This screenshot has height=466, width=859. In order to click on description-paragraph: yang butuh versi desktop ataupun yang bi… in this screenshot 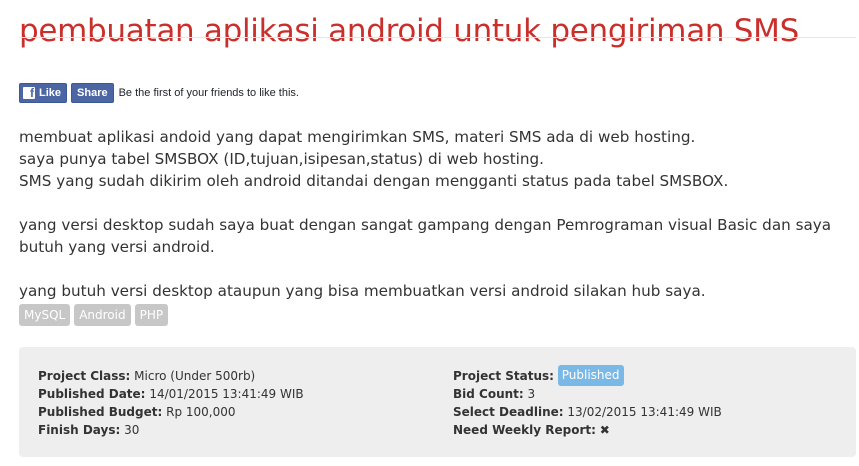, I will do `click(362, 291)`.